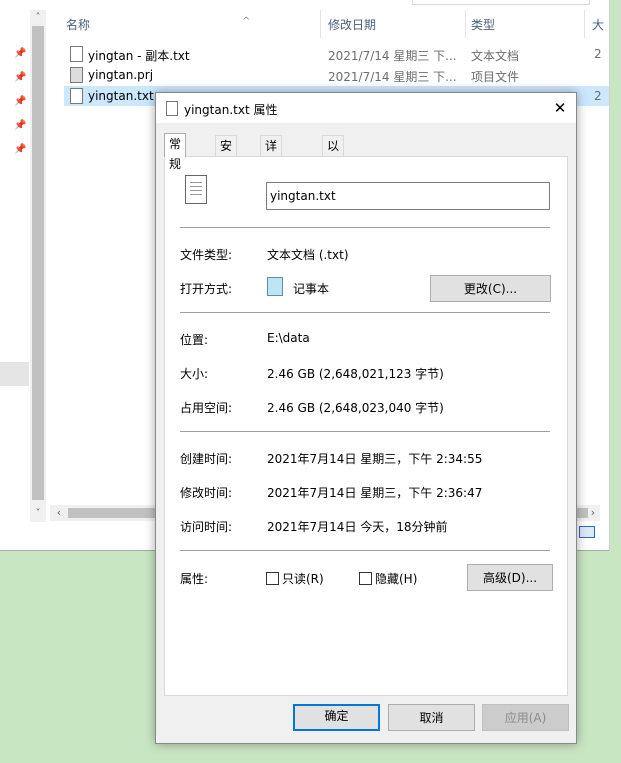 This screenshot has height=763, width=621. I want to click on hidden-checkbox: 隐藏(H), so click(388, 578).